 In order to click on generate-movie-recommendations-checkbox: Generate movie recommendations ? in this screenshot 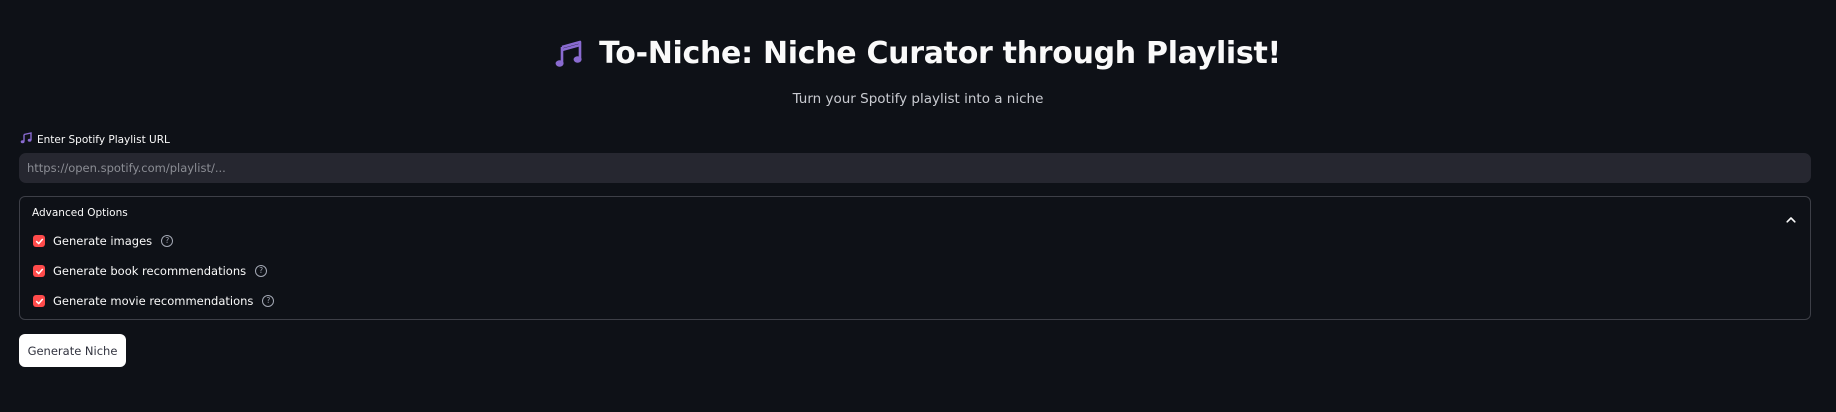, I will do `click(154, 301)`.